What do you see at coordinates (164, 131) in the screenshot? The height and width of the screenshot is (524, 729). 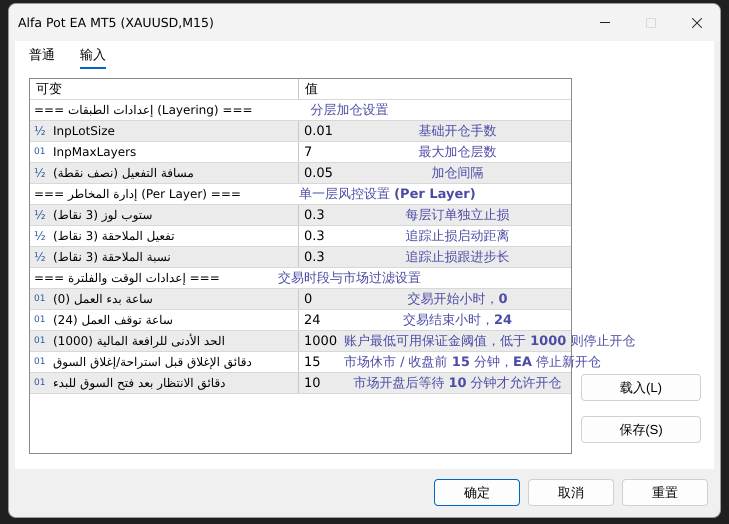 I see `parameter-cell: ½ InpLotSize` at bounding box center [164, 131].